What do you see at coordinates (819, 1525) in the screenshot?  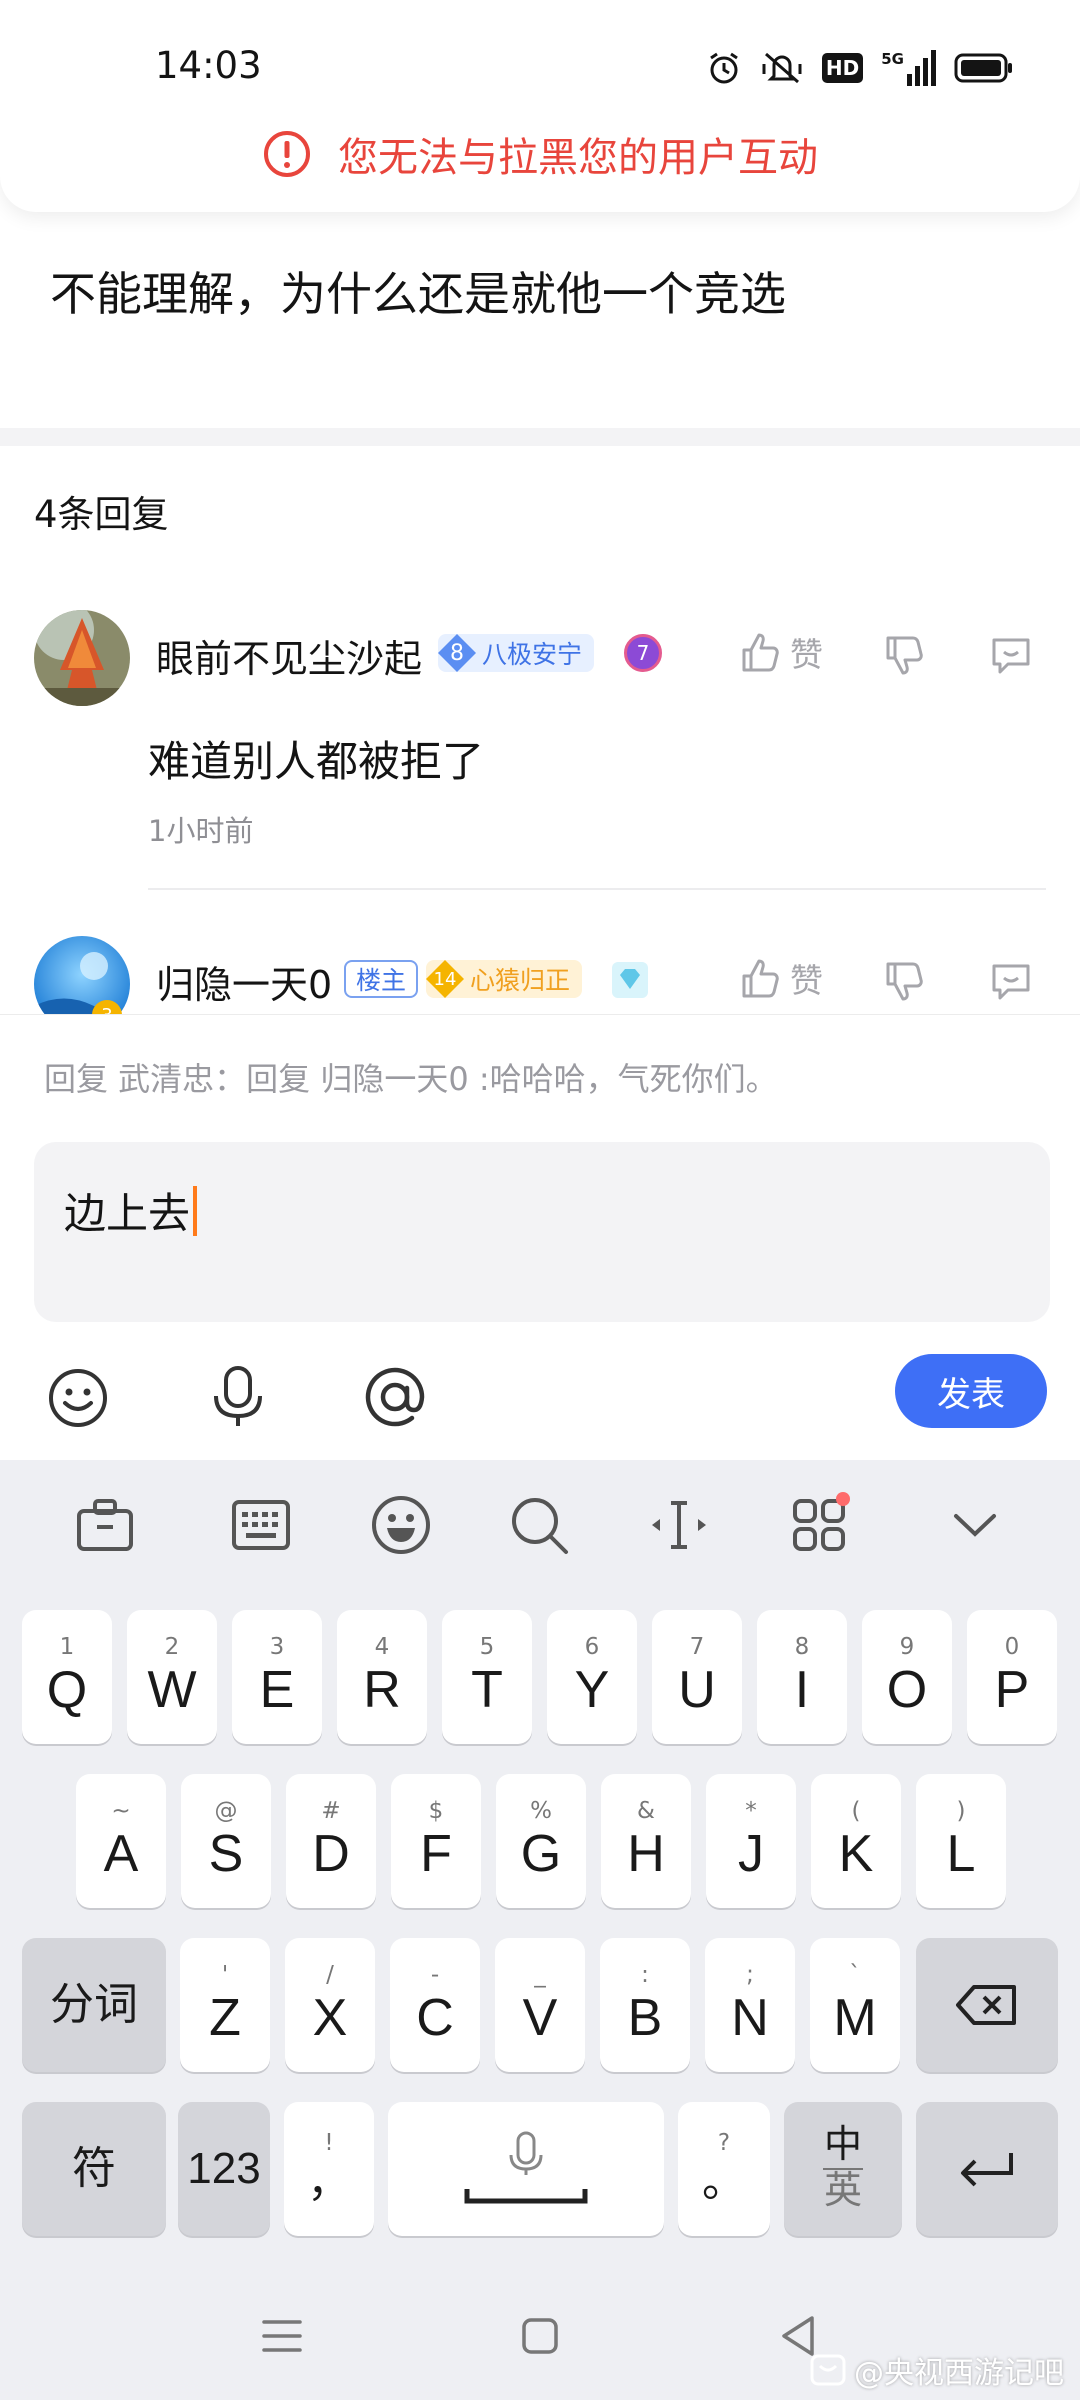 I see `apps-grid-icon` at bounding box center [819, 1525].